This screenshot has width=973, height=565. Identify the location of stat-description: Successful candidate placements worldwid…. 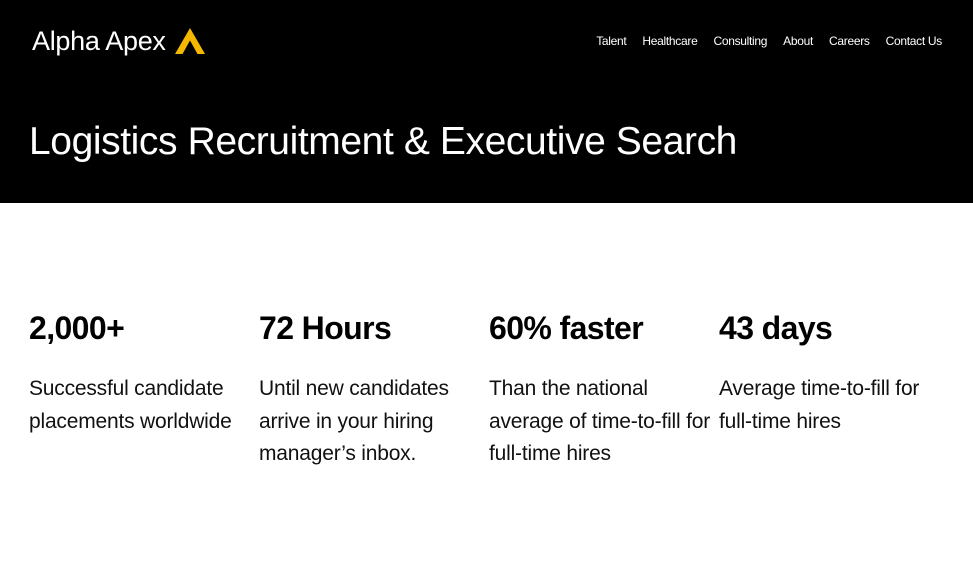
(130, 405).